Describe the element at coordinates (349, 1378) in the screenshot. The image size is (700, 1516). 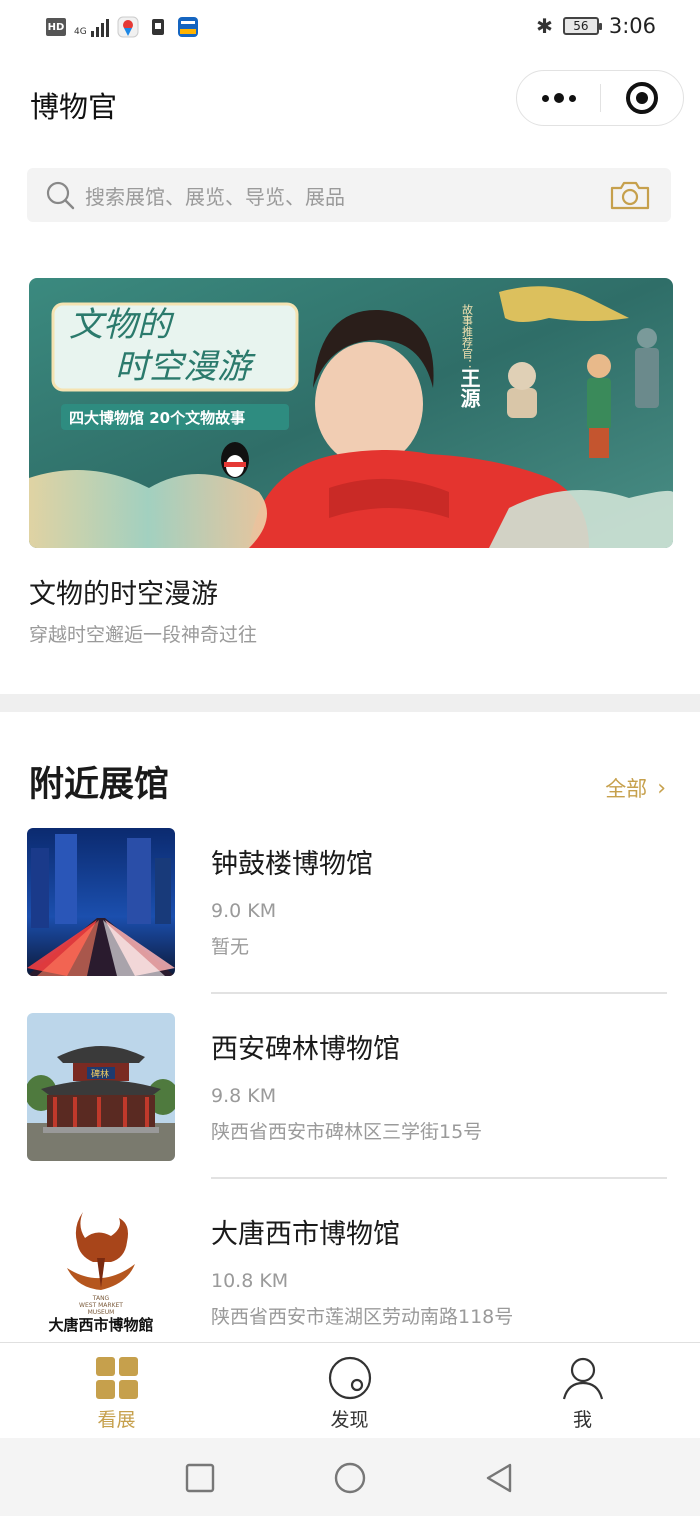
I see `compass-icon` at that location.